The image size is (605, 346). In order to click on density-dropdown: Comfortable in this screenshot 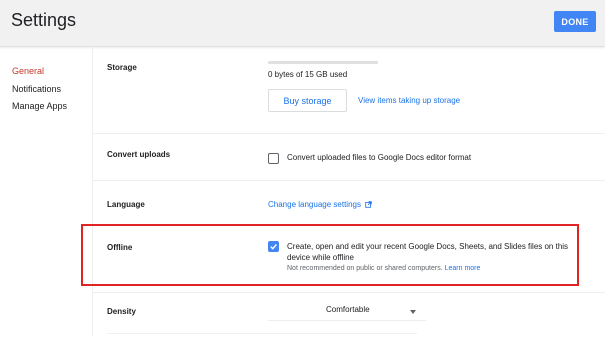, I will do `click(347, 311)`.